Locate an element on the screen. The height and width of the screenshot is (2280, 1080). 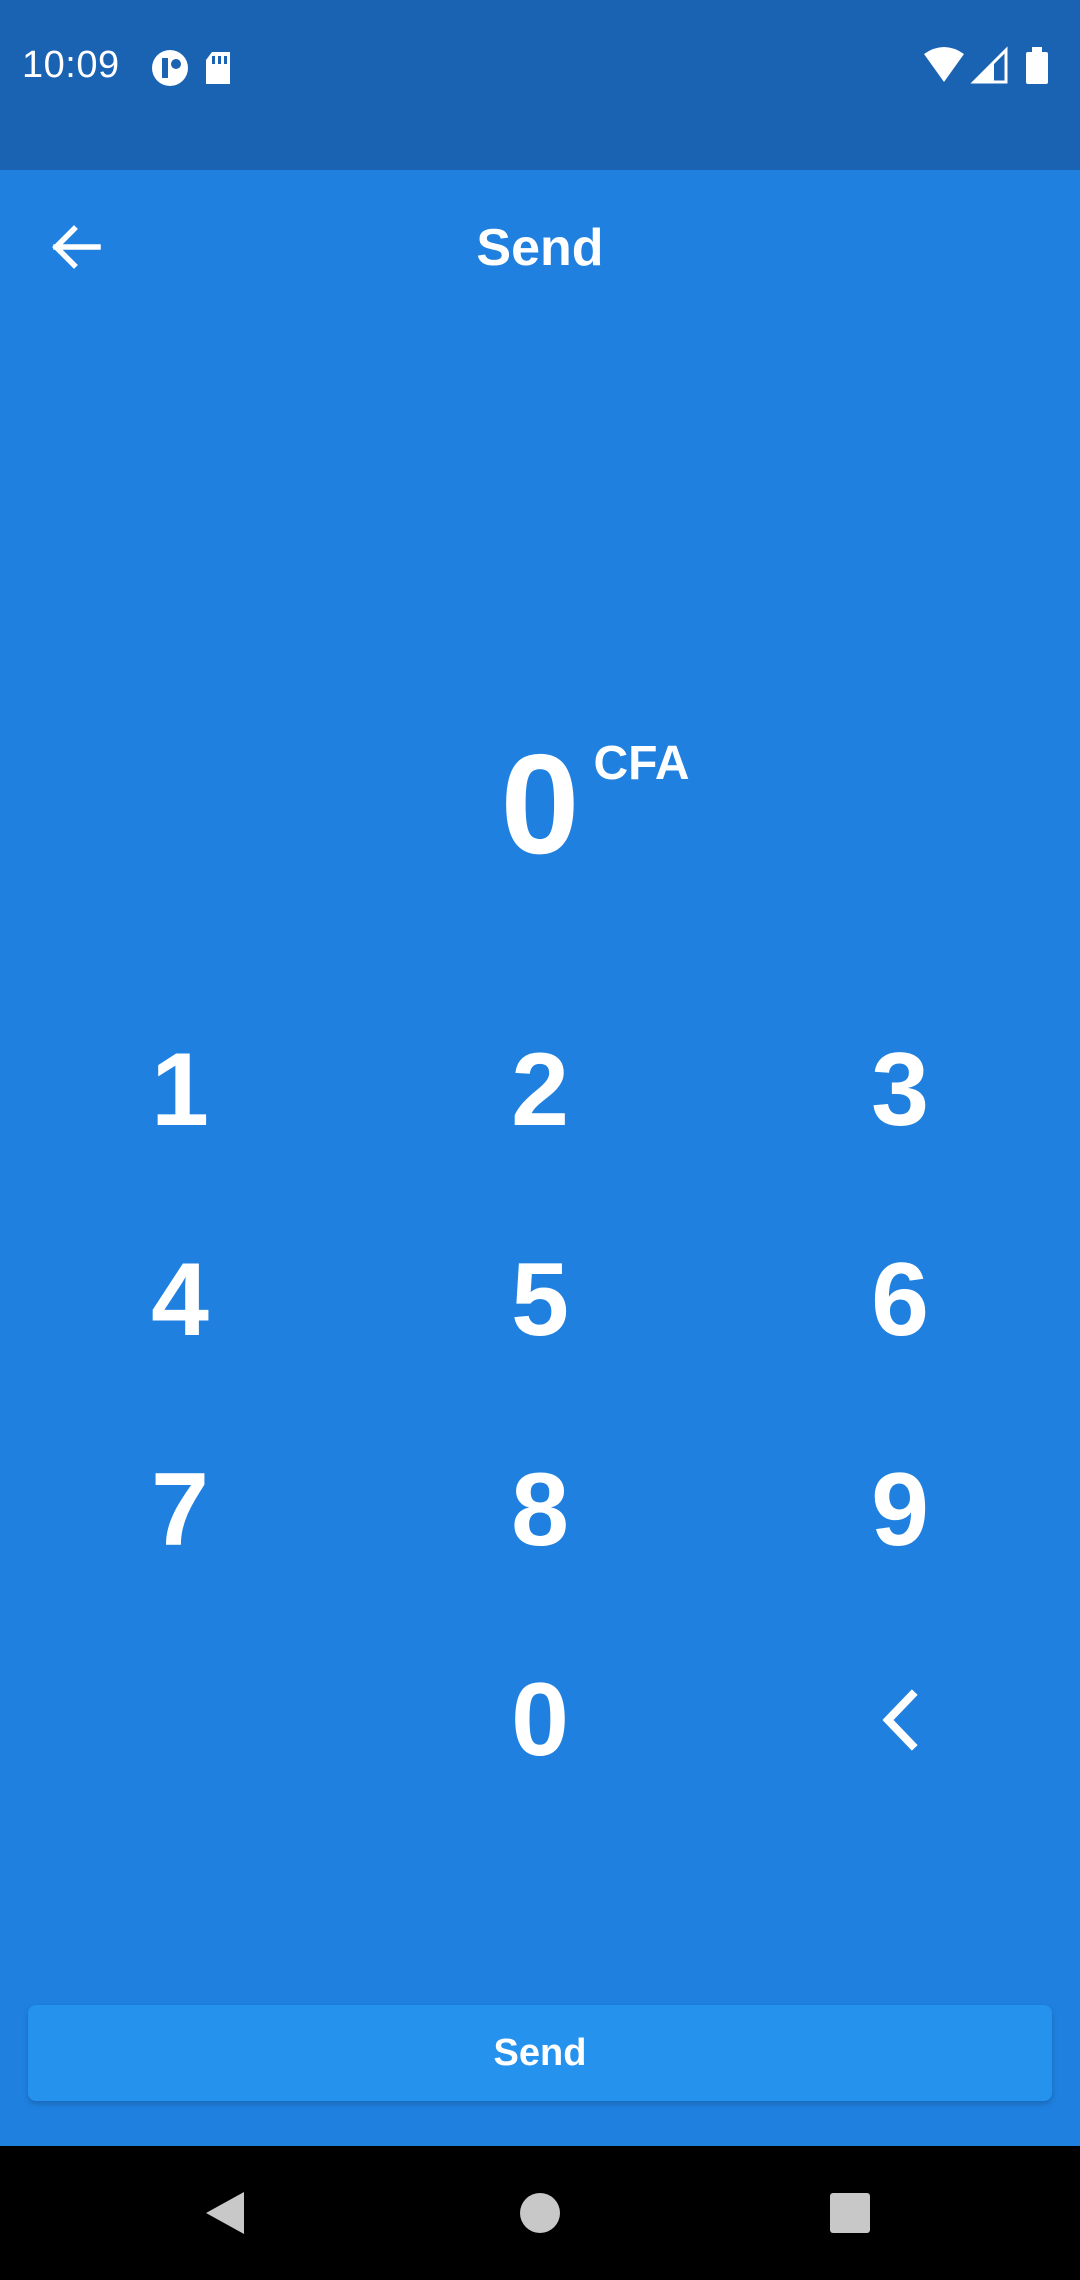
key-7: 7 is located at coordinates (180, 1510).